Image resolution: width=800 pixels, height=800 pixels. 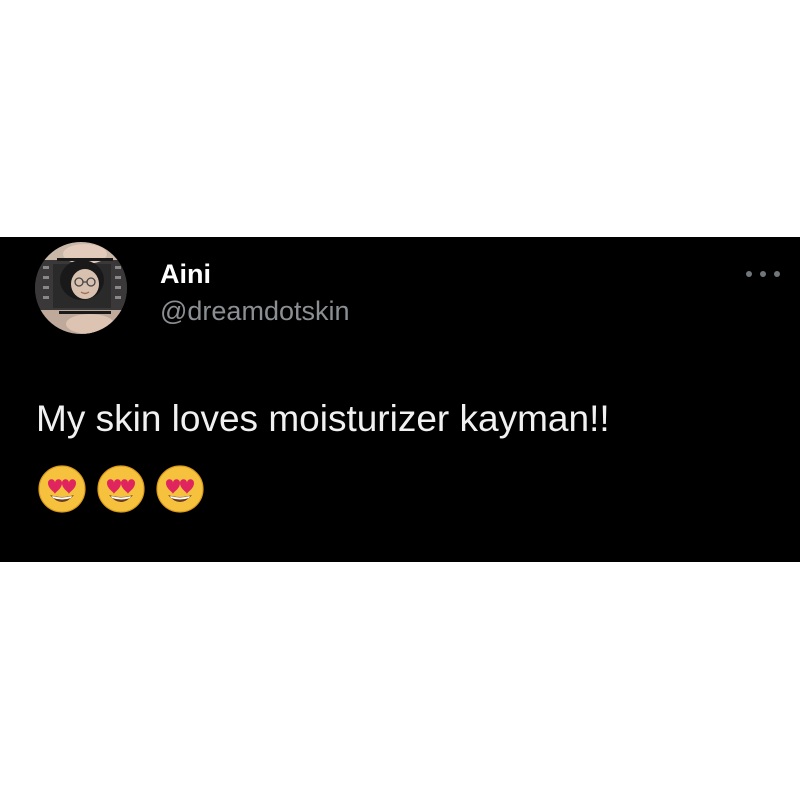 I want to click on display-name: Aini, so click(x=185, y=274).